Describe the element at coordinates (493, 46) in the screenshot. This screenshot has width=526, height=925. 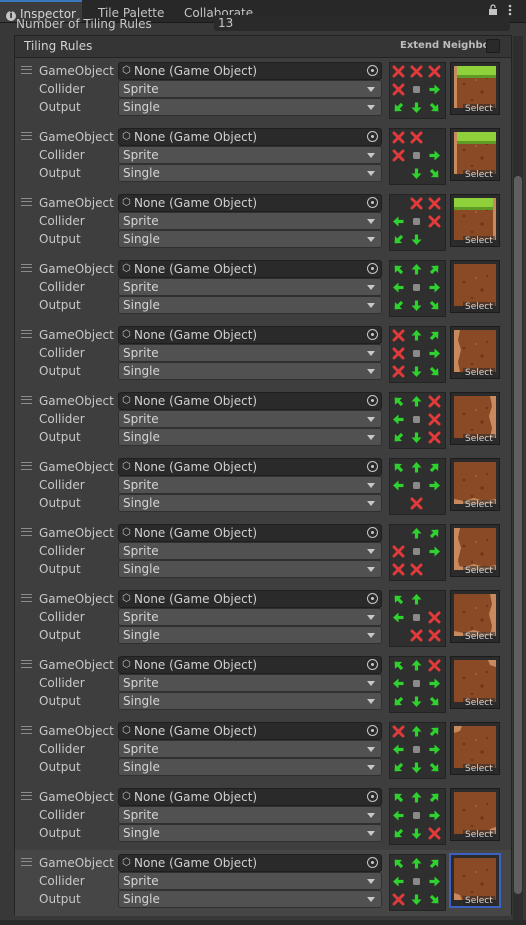
I see `extend-neighbor-checkbox` at that location.